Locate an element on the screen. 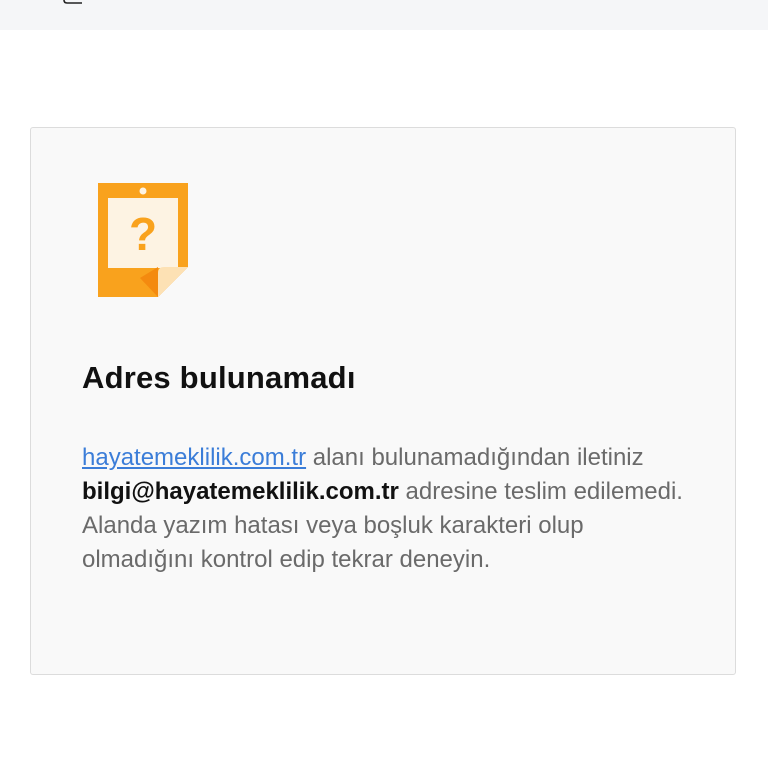 The height and width of the screenshot is (768, 768). note-question-icon: ? is located at coordinates (143, 240).